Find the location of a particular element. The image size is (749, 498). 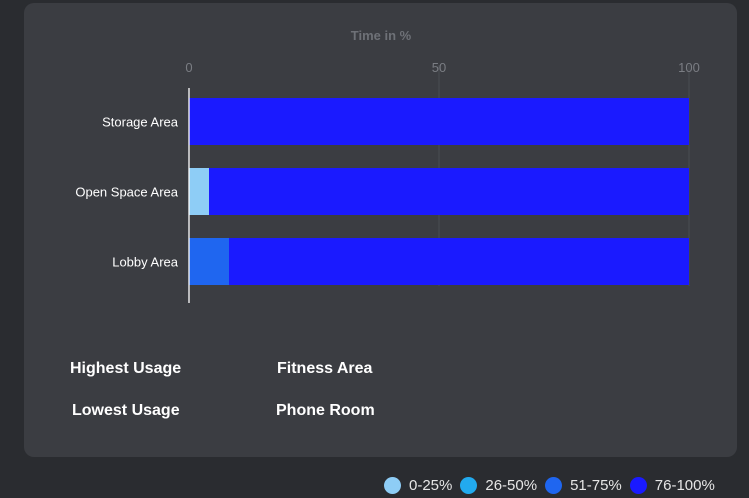

legend-item: 0-25% is located at coordinates (418, 485).